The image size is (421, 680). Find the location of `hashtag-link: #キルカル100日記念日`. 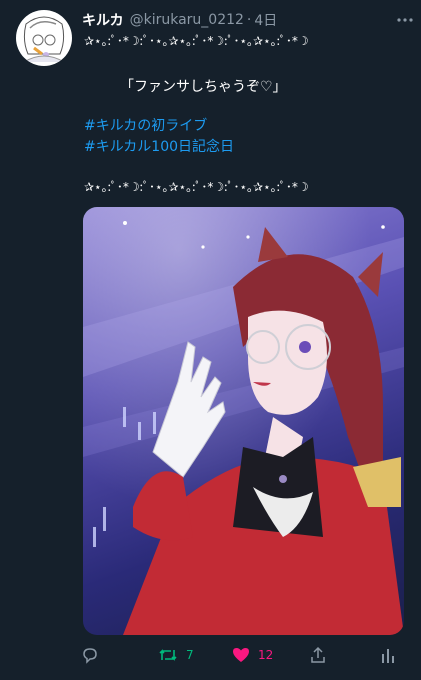

hashtag-link: #キルカル100日記念日 is located at coordinates (159, 146).